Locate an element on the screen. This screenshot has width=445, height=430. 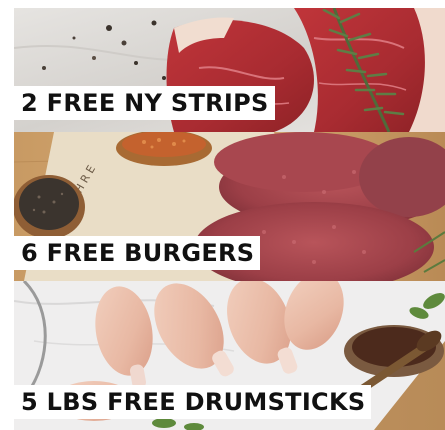
offer-label-burgers: 6 FREE BURGERS is located at coordinates (137, 253).